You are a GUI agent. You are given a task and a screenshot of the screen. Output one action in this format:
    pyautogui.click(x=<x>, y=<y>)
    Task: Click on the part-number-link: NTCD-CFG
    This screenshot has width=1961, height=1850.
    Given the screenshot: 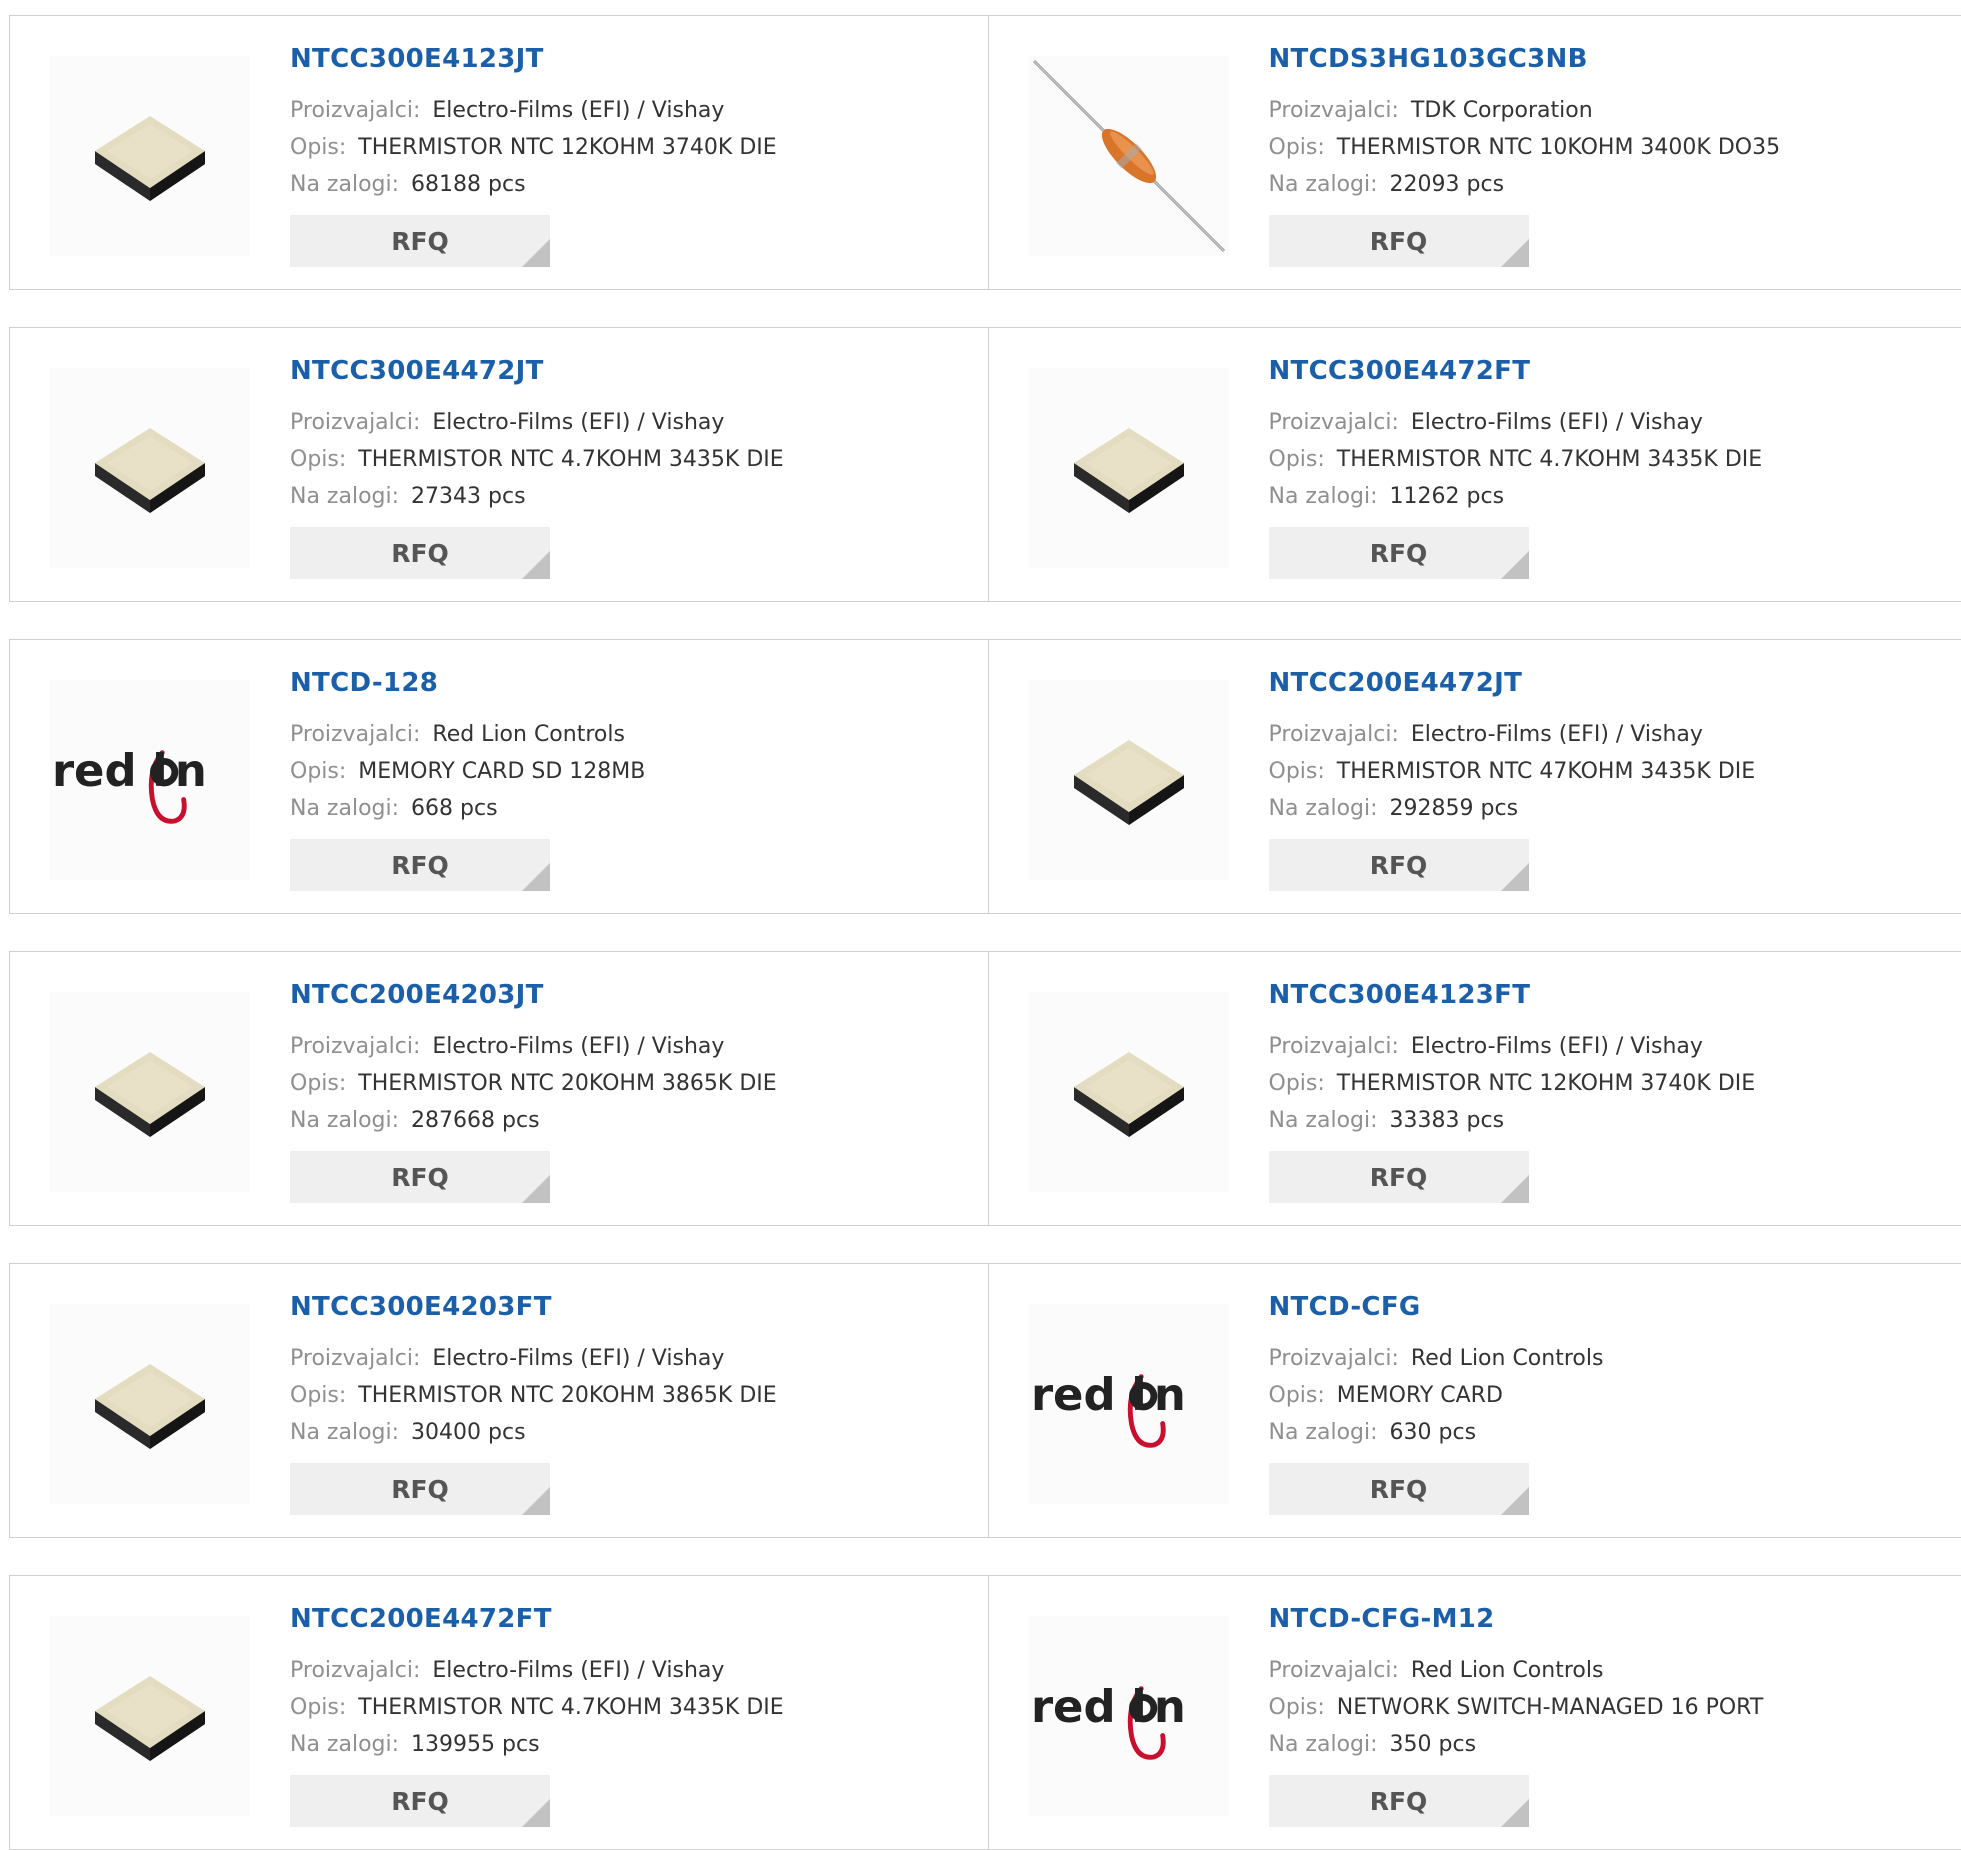 What is the action you would take?
    pyautogui.click(x=1436, y=1307)
    